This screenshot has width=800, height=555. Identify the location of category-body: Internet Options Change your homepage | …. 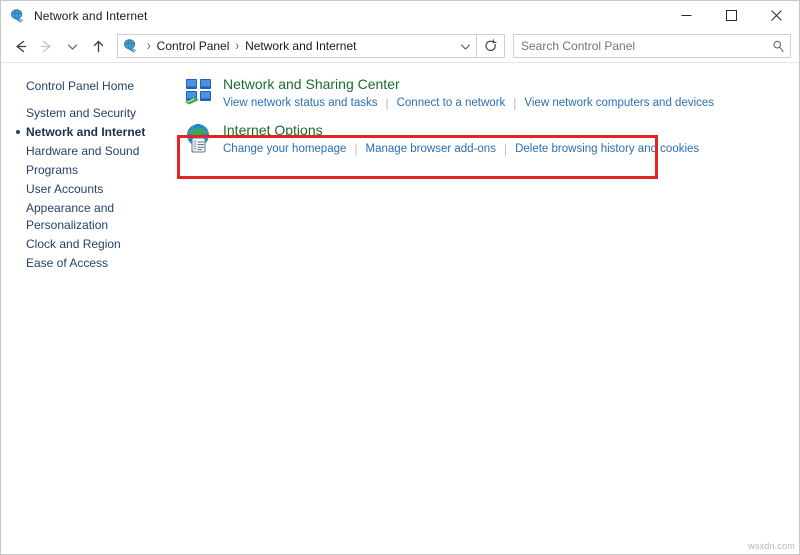
(461, 139).